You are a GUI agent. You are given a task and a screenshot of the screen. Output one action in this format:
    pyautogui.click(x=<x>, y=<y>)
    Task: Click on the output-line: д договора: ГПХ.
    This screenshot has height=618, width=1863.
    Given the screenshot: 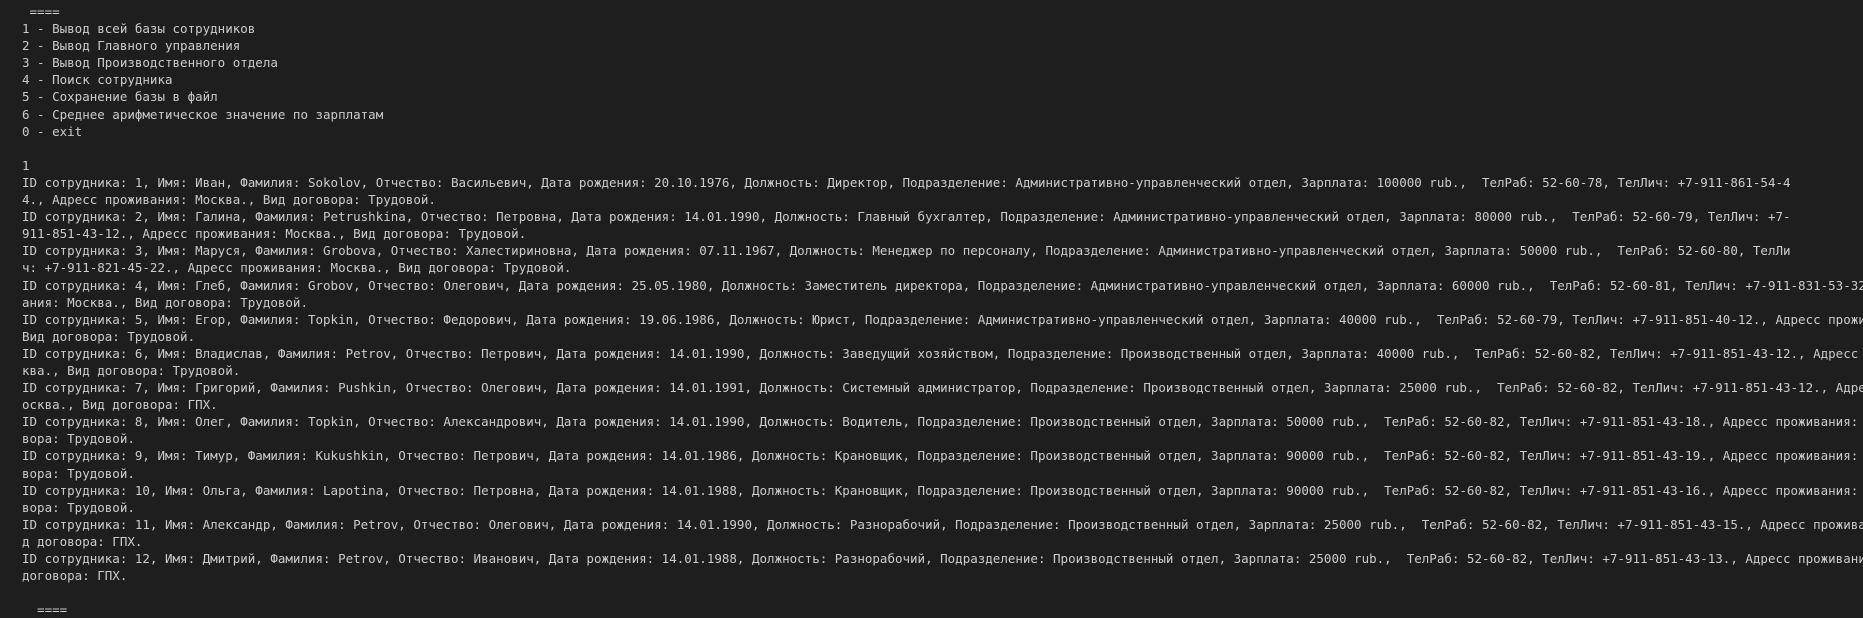 What is the action you would take?
    pyautogui.click(x=82, y=541)
    